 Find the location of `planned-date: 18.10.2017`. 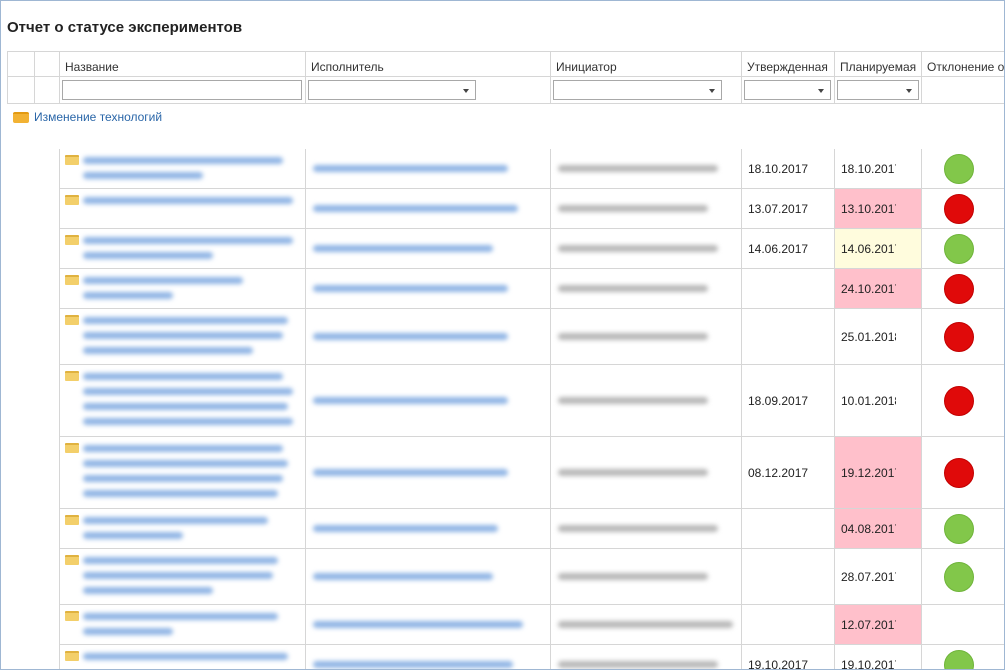

planned-date: 18.10.2017 is located at coordinates (868, 169).